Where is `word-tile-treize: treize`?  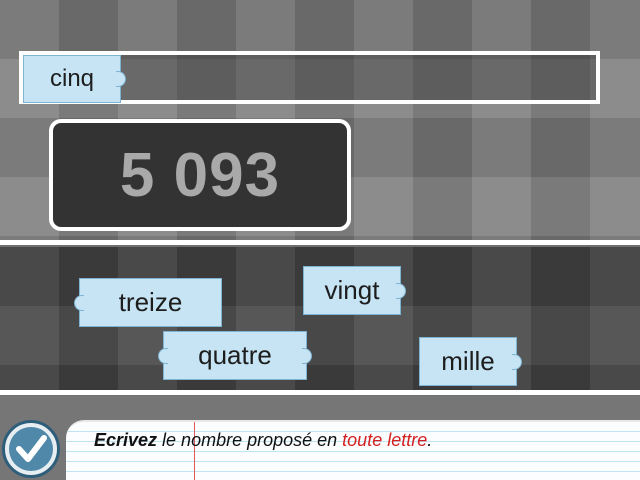 word-tile-treize: treize is located at coordinates (148, 302).